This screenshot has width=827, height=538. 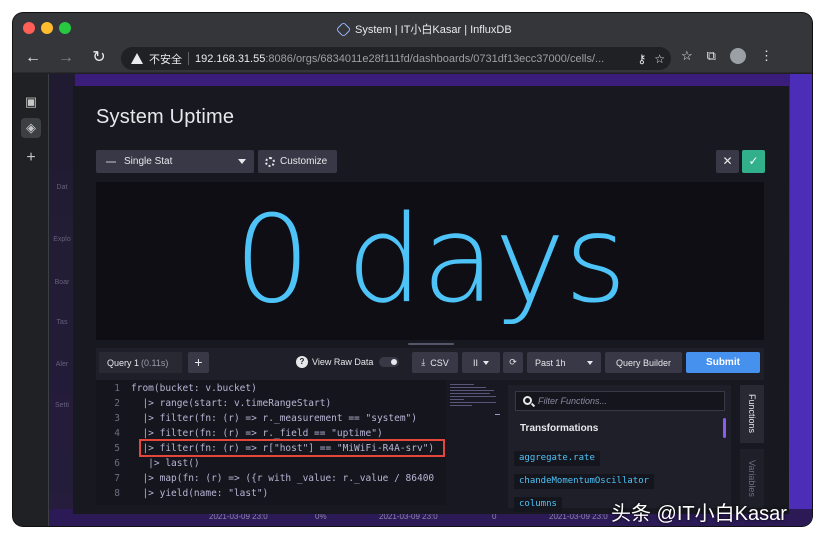 What do you see at coordinates (737, 56) in the screenshot?
I see `profile-icon` at bounding box center [737, 56].